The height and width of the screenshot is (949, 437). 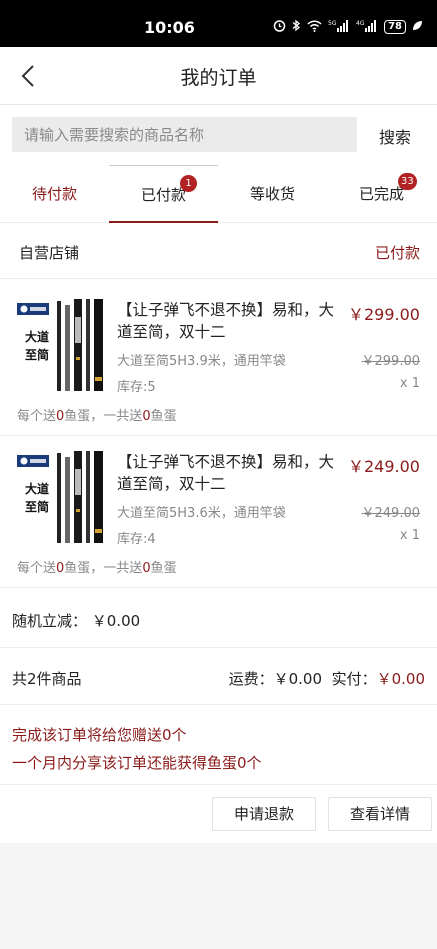 I want to click on search-bar: 搜索, so click(x=218, y=135).